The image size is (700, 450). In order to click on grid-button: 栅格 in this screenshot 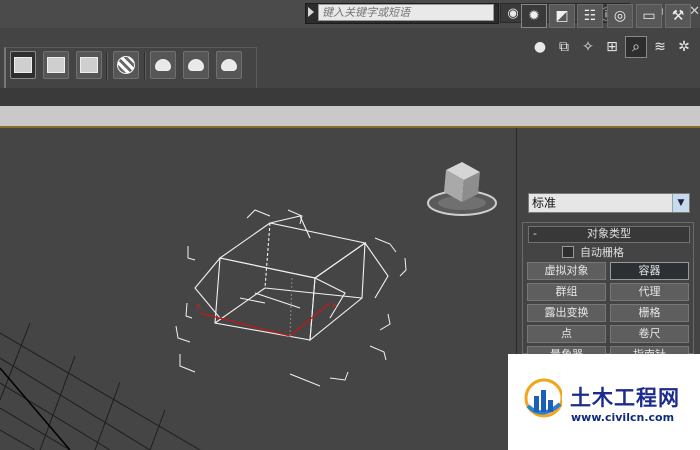, I will do `click(649, 313)`.